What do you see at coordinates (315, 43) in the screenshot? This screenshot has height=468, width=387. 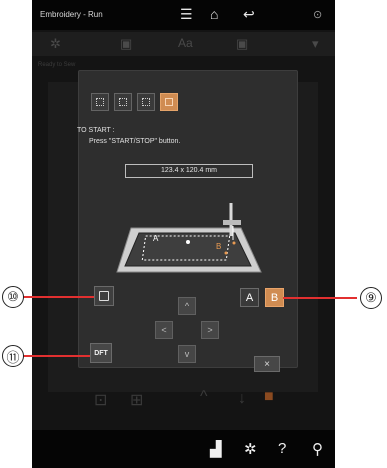 I see `chevron-down-icon: ▾` at bounding box center [315, 43].